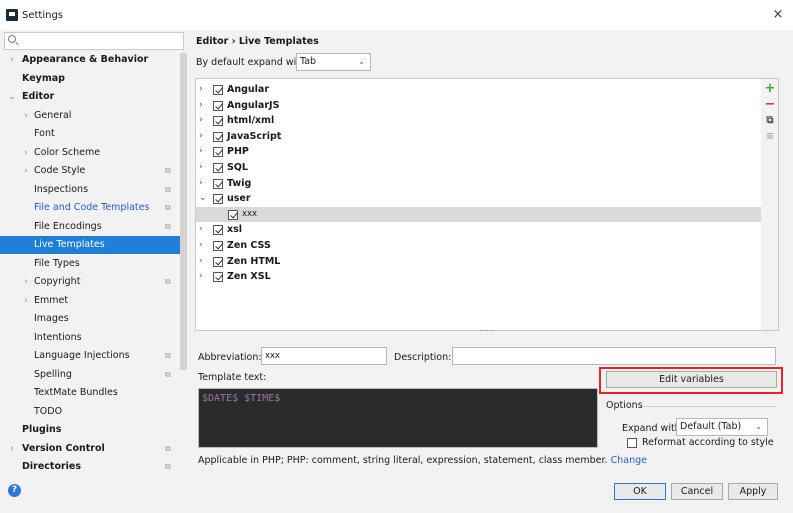 The height and width of the screenshot is (513, 793). Describe the element at coordinates (90, 208) in the screenshot. I see `sidebar-item: File and Code Templates ⧉` at that location.